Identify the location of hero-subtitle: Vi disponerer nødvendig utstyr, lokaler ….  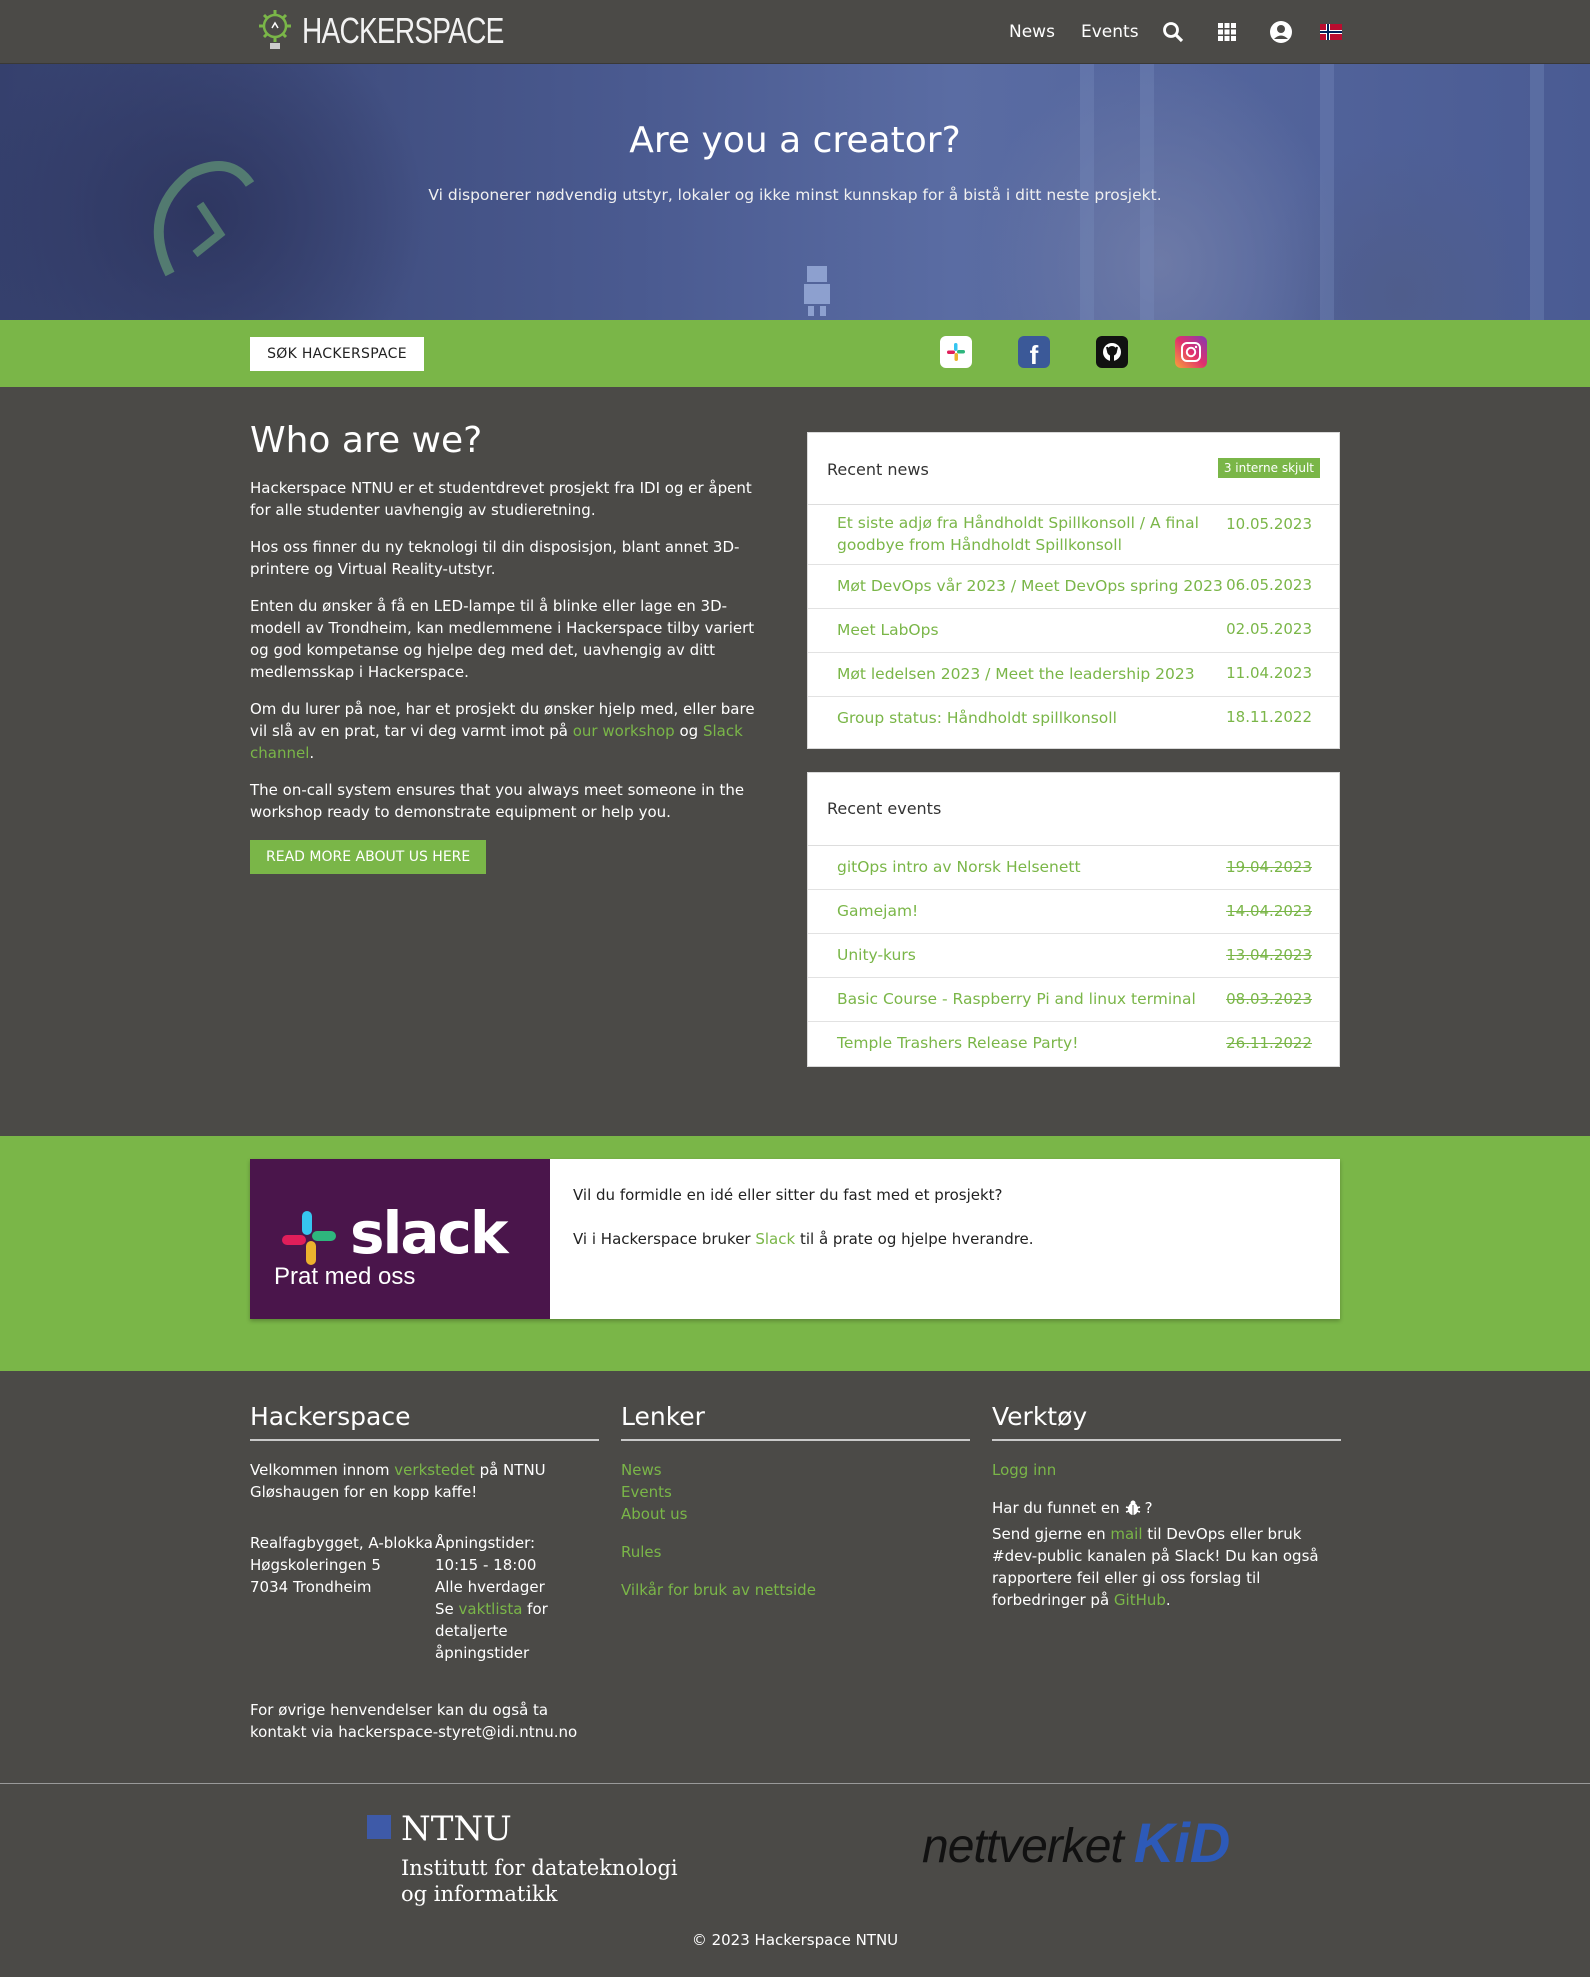
(795, 195).